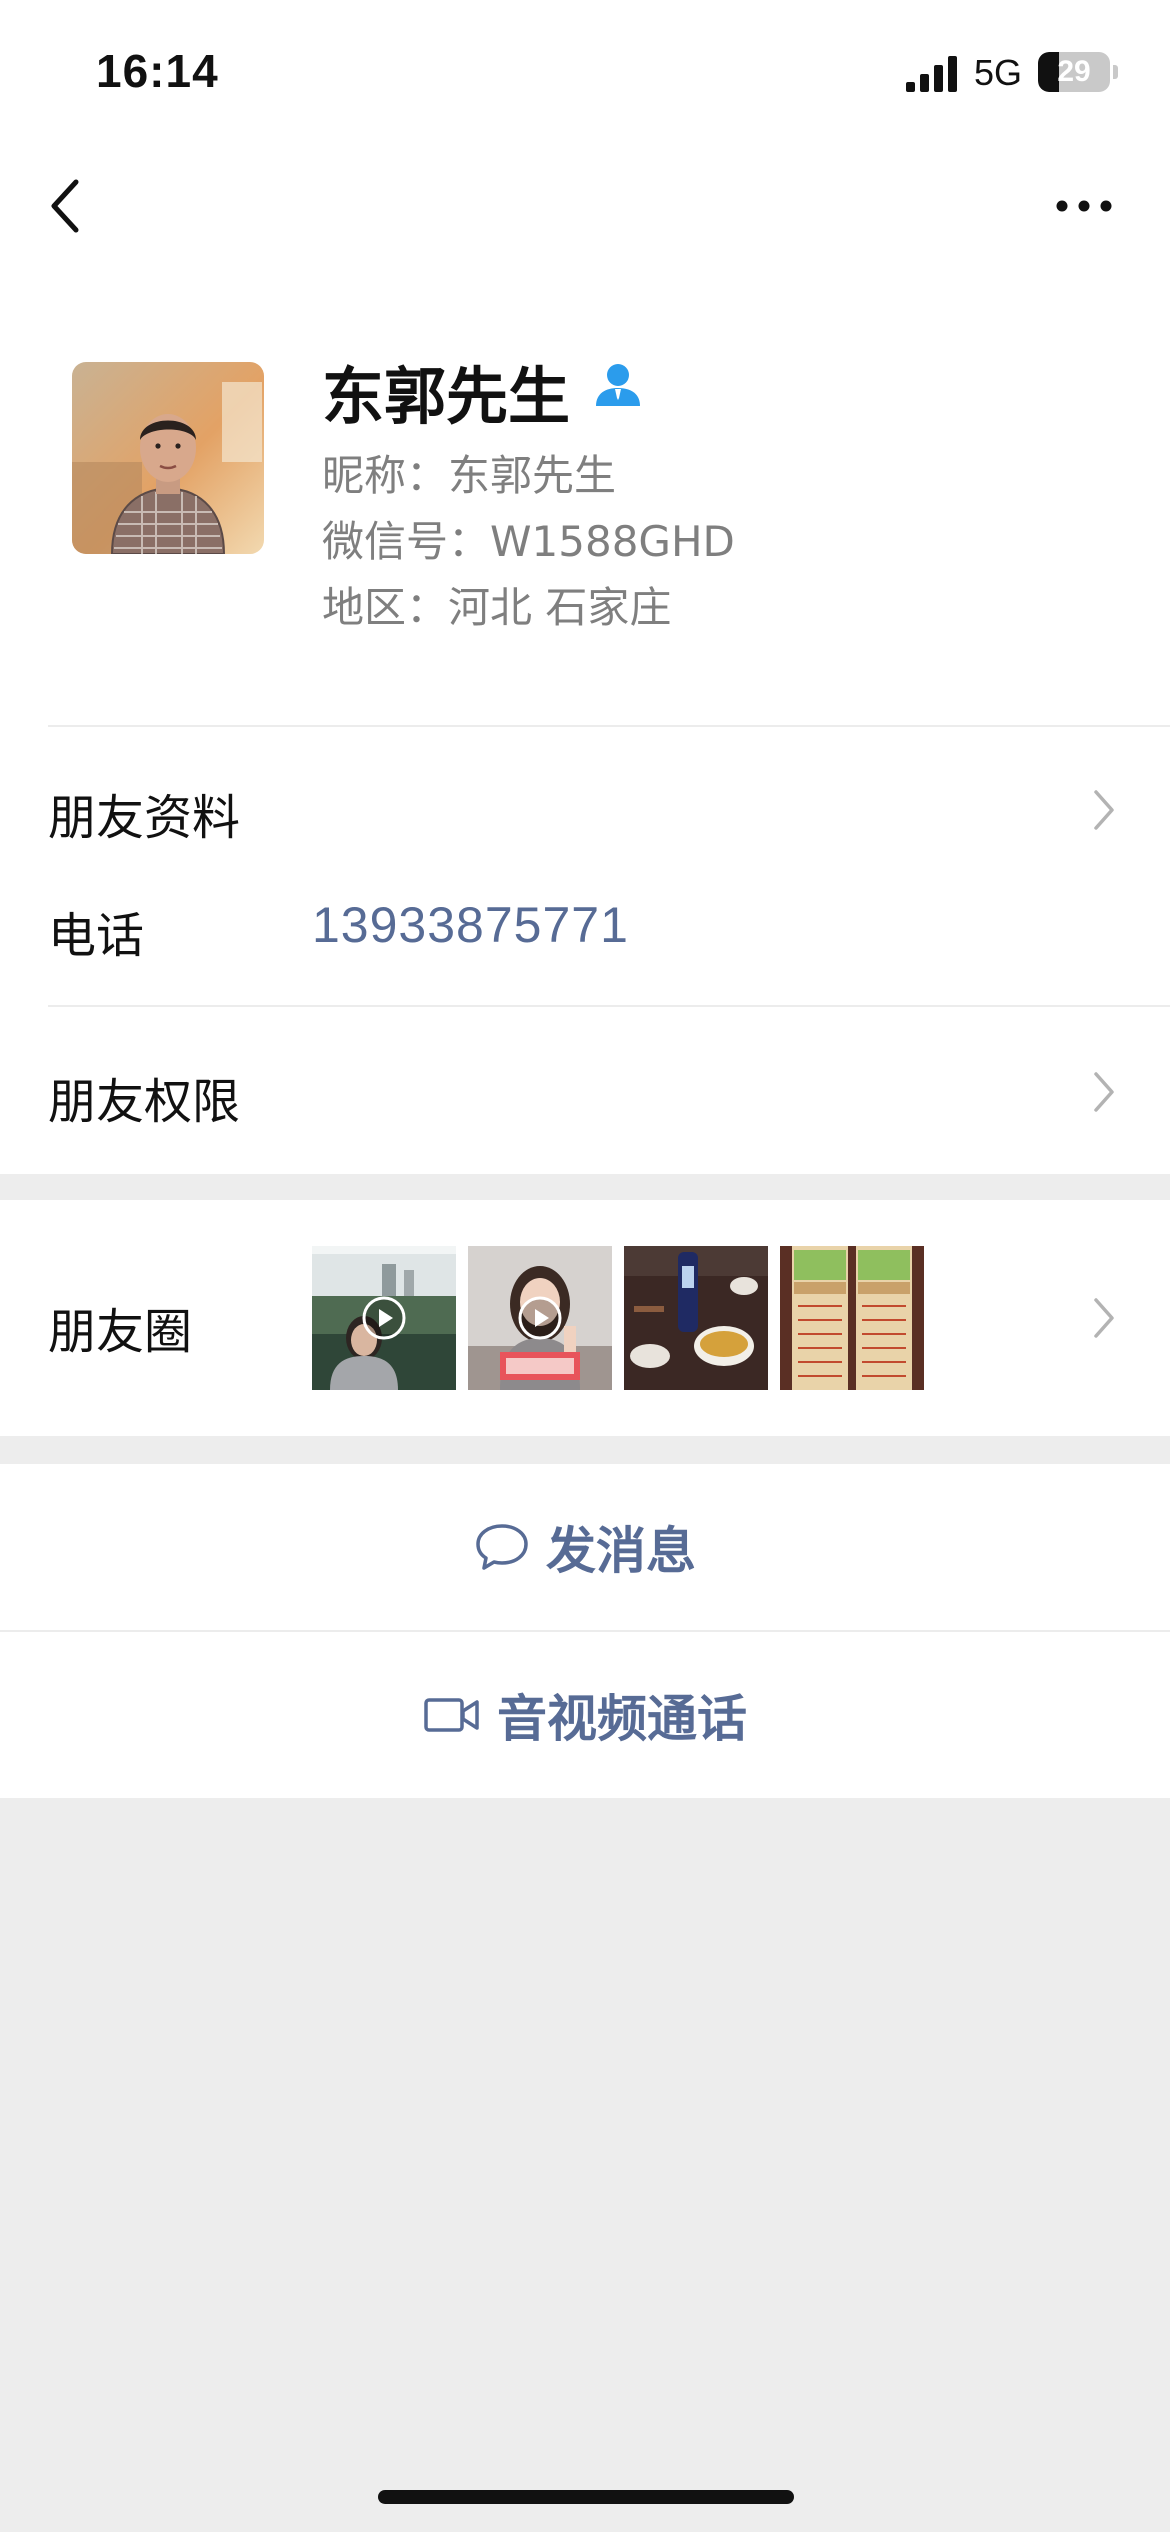 Image resolution: width=1170 pixels, height=2532 pixels. Describe the element at coordinates (502, 1547) in the screenshot. I see `chat-bubble-icon` at that location.